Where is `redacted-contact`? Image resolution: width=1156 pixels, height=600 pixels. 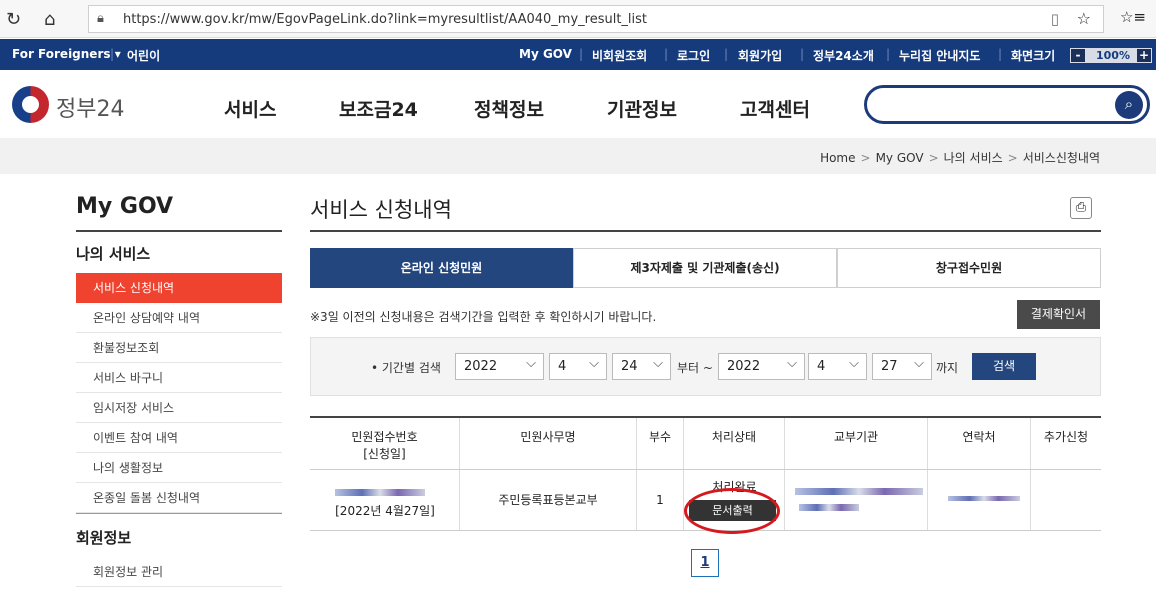 redacted-contact is located at coordinates (984, 498).